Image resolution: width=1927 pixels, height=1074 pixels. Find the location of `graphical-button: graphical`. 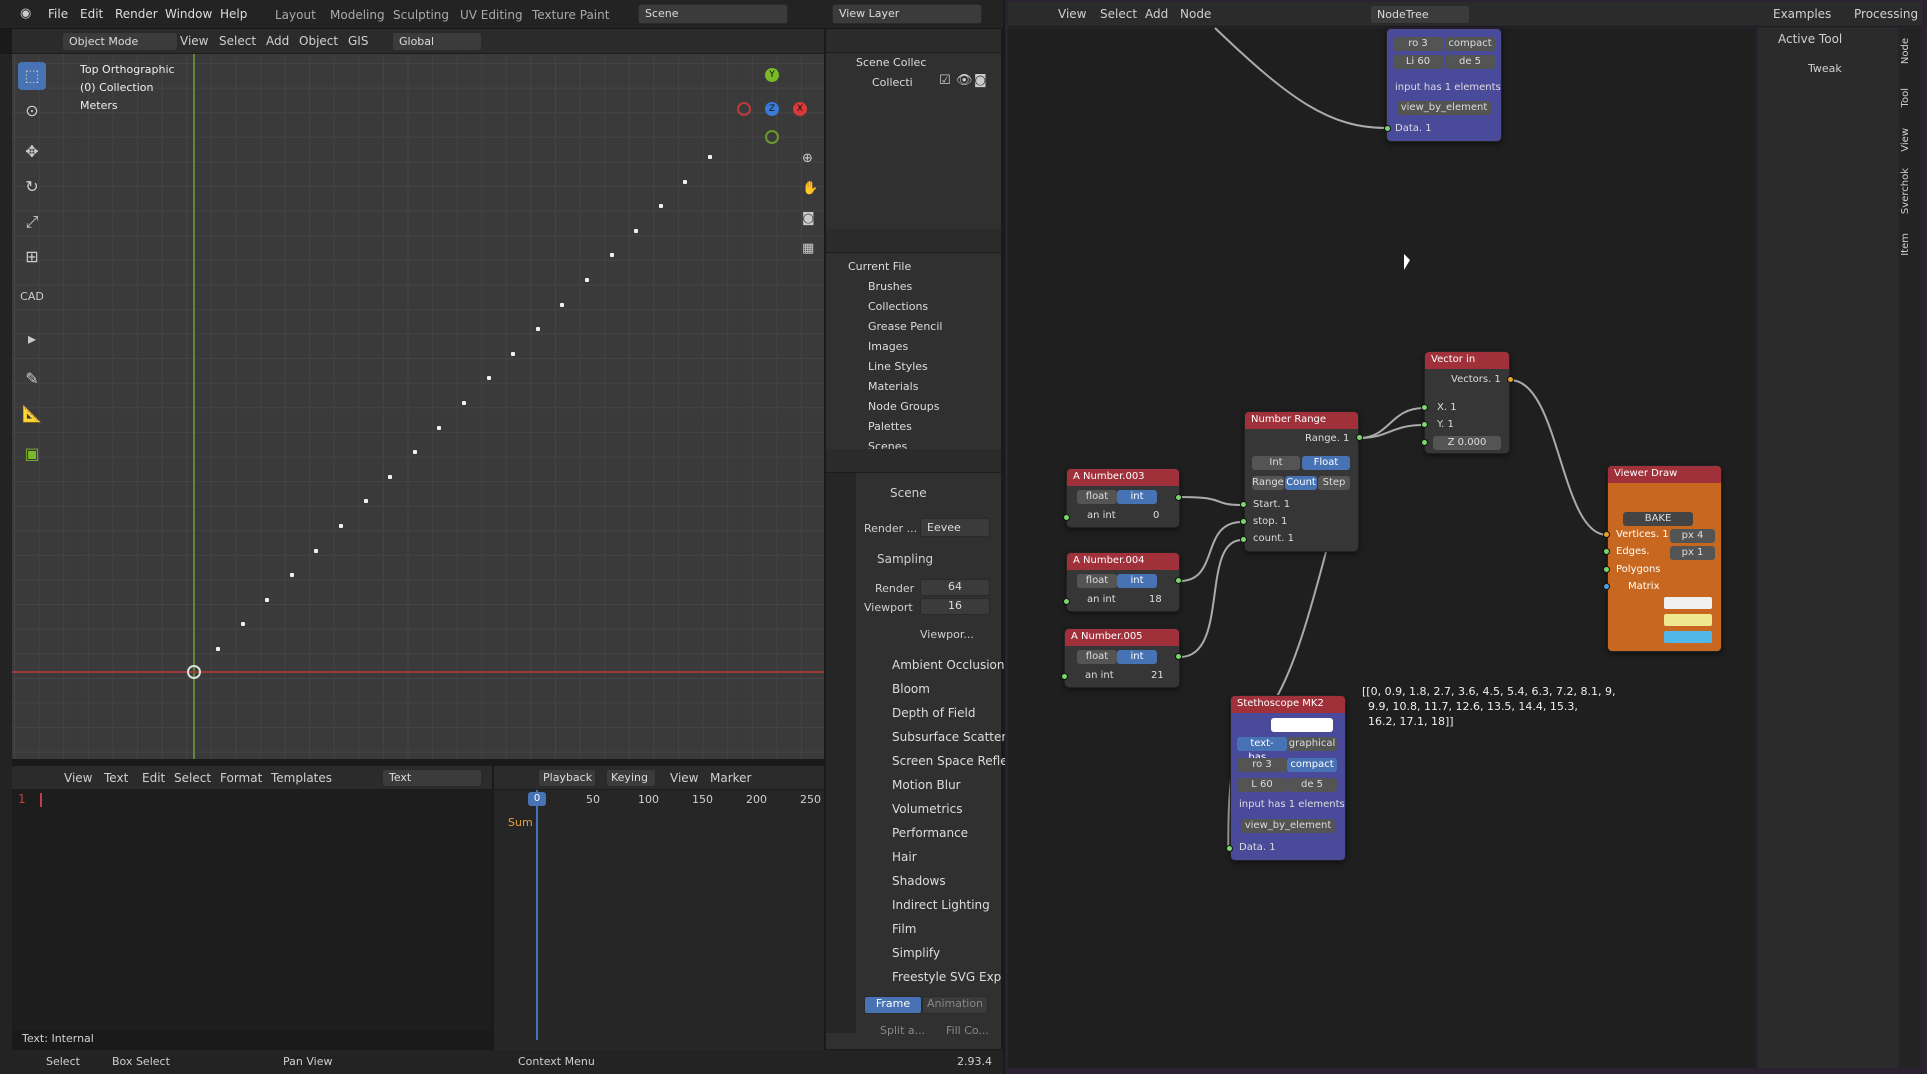

graphical-button: graphical is located at coordinates (1312, 744).